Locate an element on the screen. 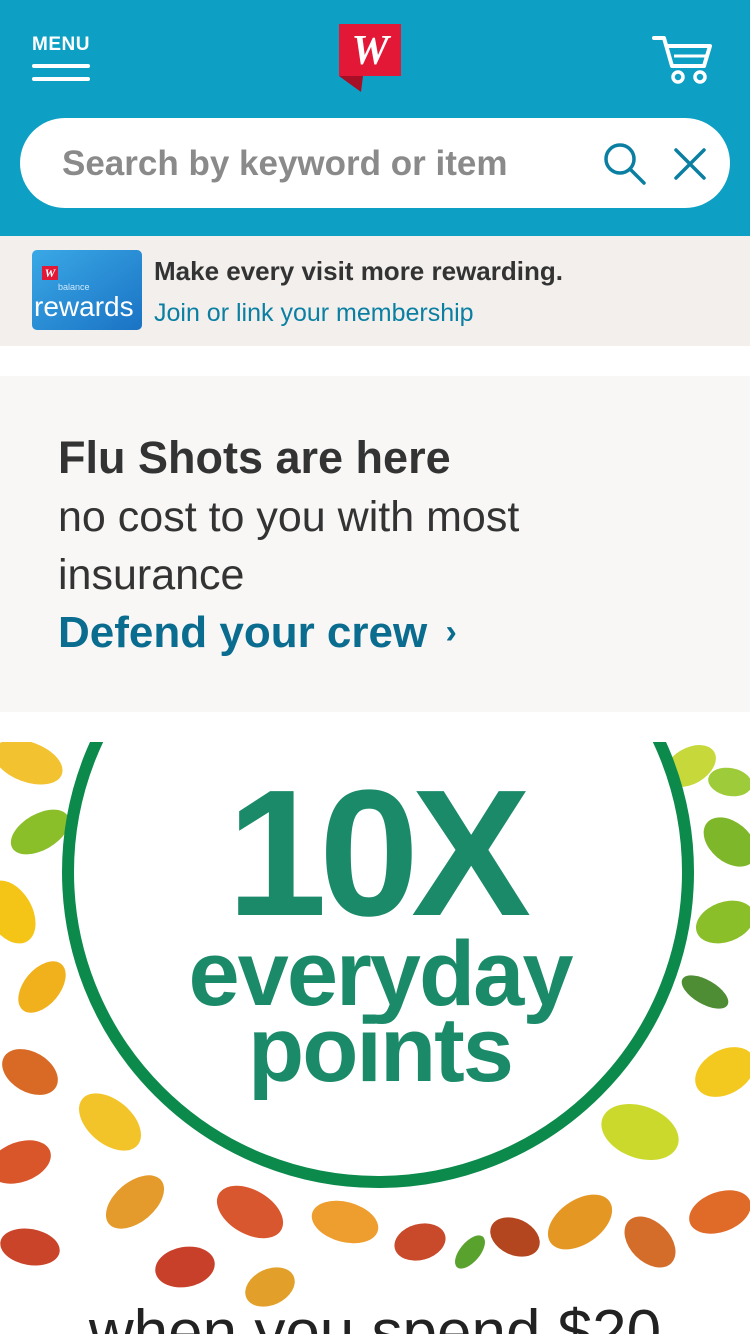 Image resolution: width=750 pixels, height=1334 pixels. chevron-right-icon: › is located at coordinates (451, 632).